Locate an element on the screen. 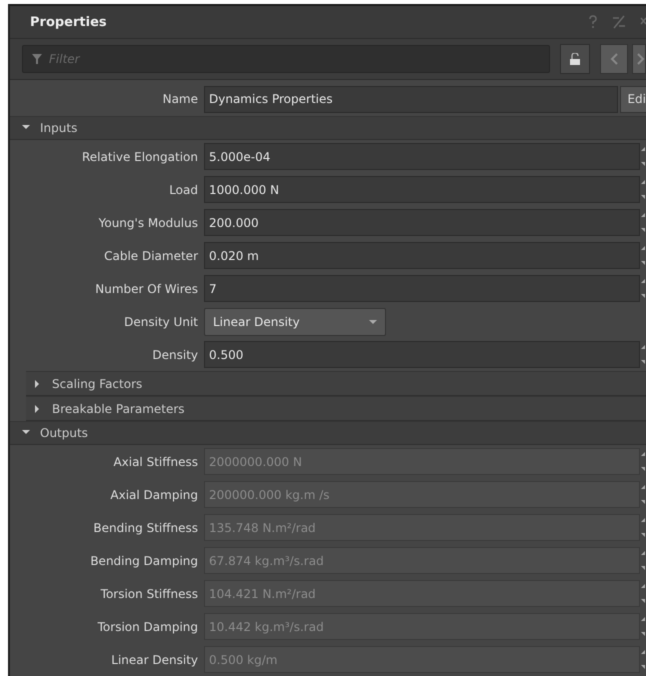 The height and width of the screenshot is (676, 646). lock-icon is located at coordinates (575, 59).